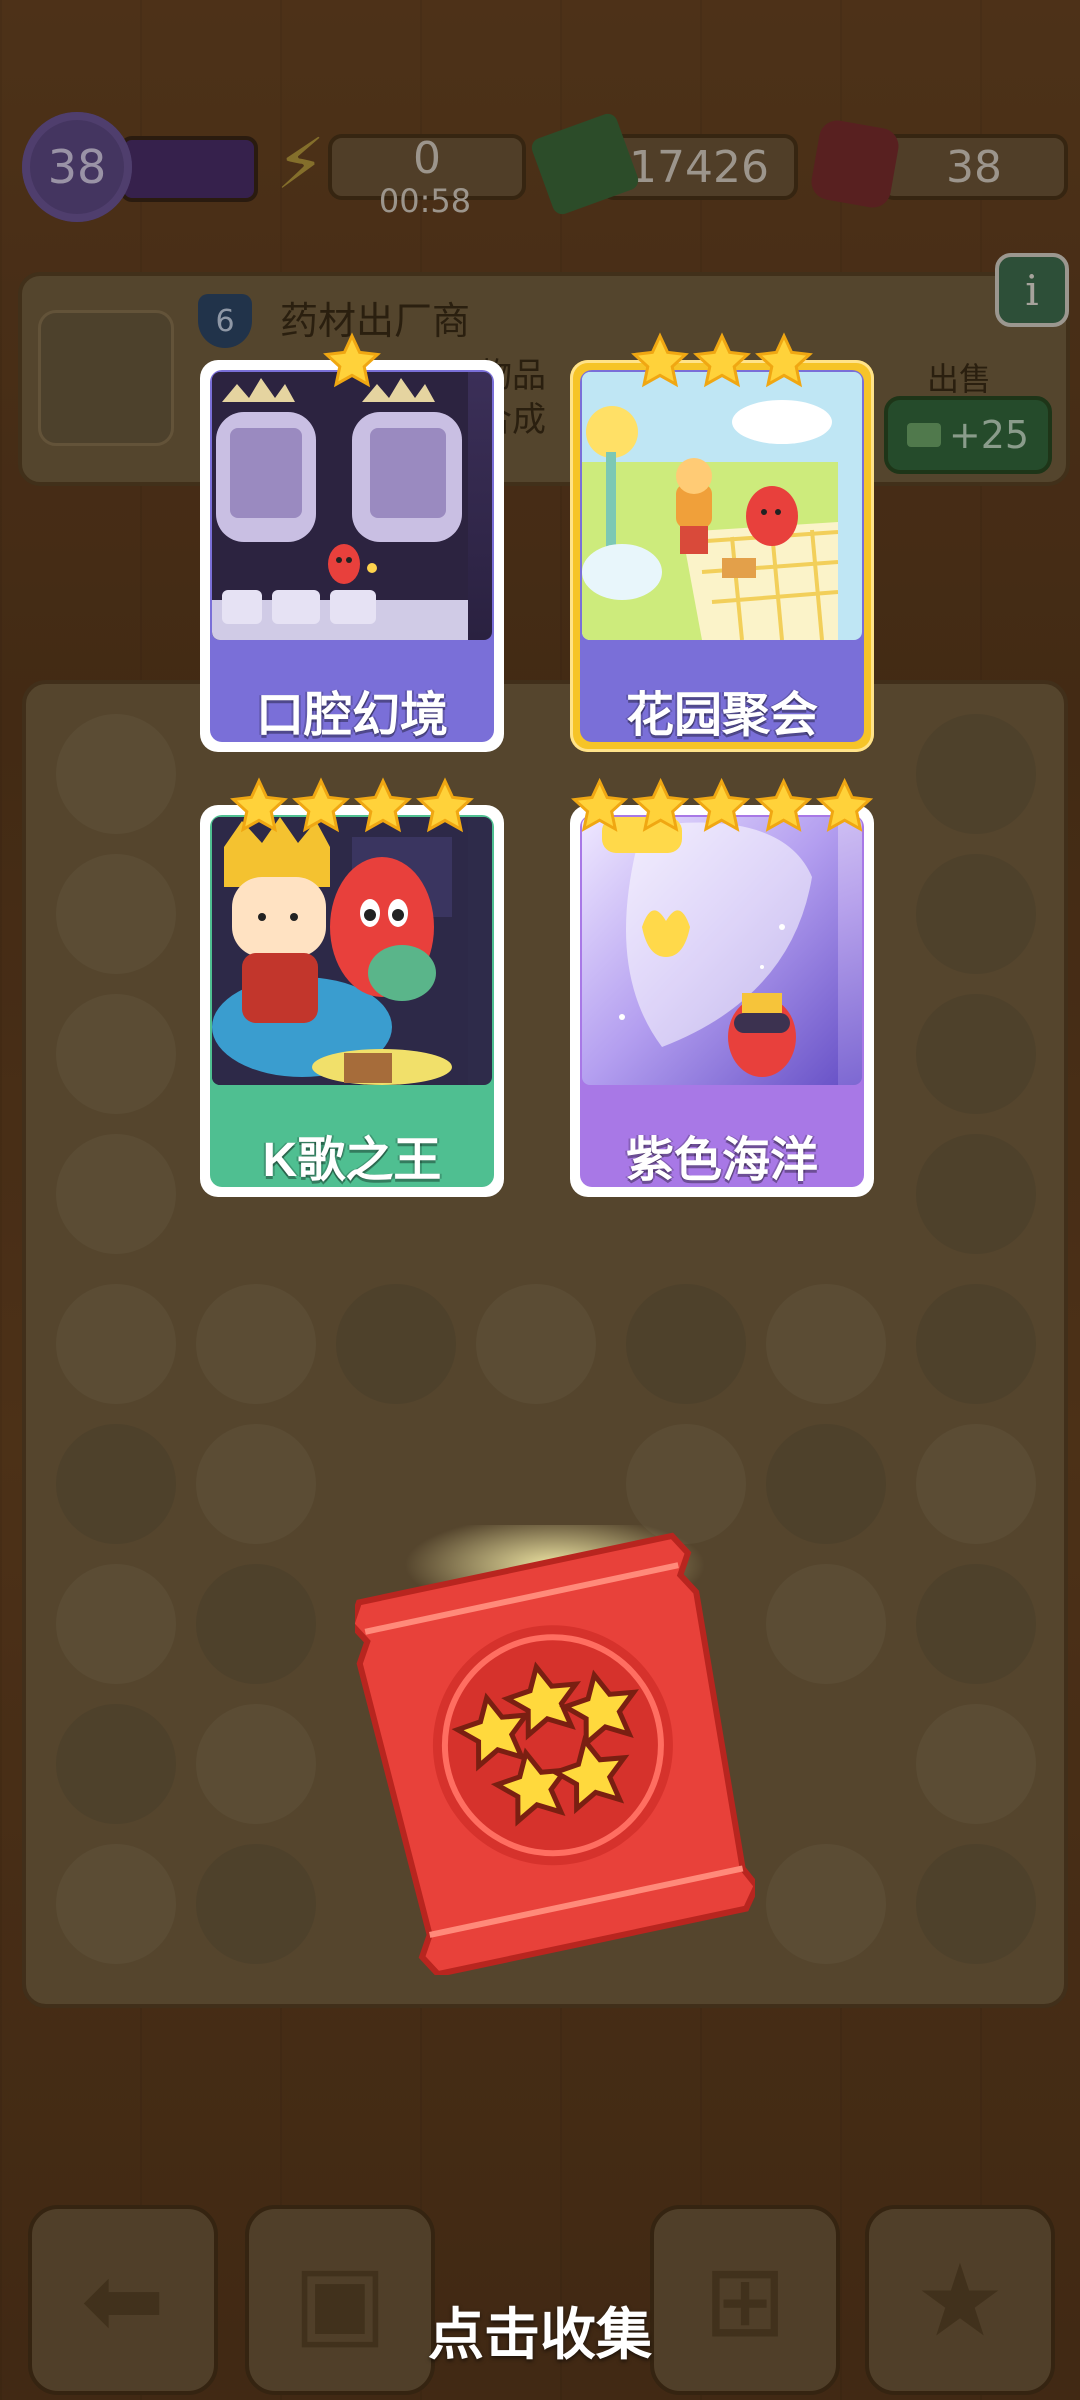 This screenshot has height=2400, width=1080. I want to click on tap-to-collect-prompt: 点击收集, so click(540, 2330).